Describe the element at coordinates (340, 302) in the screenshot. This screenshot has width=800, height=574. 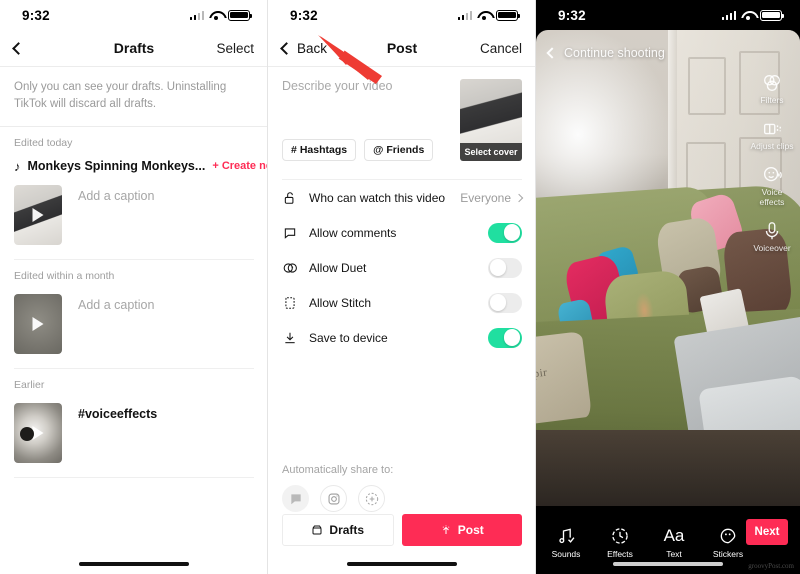
I see `option-label: Allow Stitch` at that location.